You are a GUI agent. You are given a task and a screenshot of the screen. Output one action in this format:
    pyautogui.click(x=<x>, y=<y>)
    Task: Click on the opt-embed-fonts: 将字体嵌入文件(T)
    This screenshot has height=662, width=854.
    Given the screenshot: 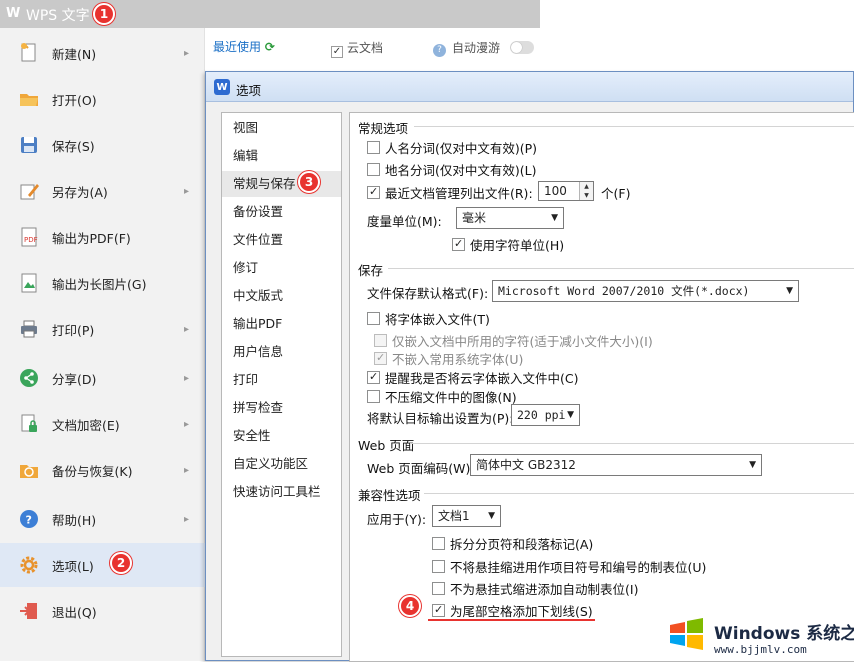 What is the action you would take?
    pyautogui.click(x=428, y=318)
    